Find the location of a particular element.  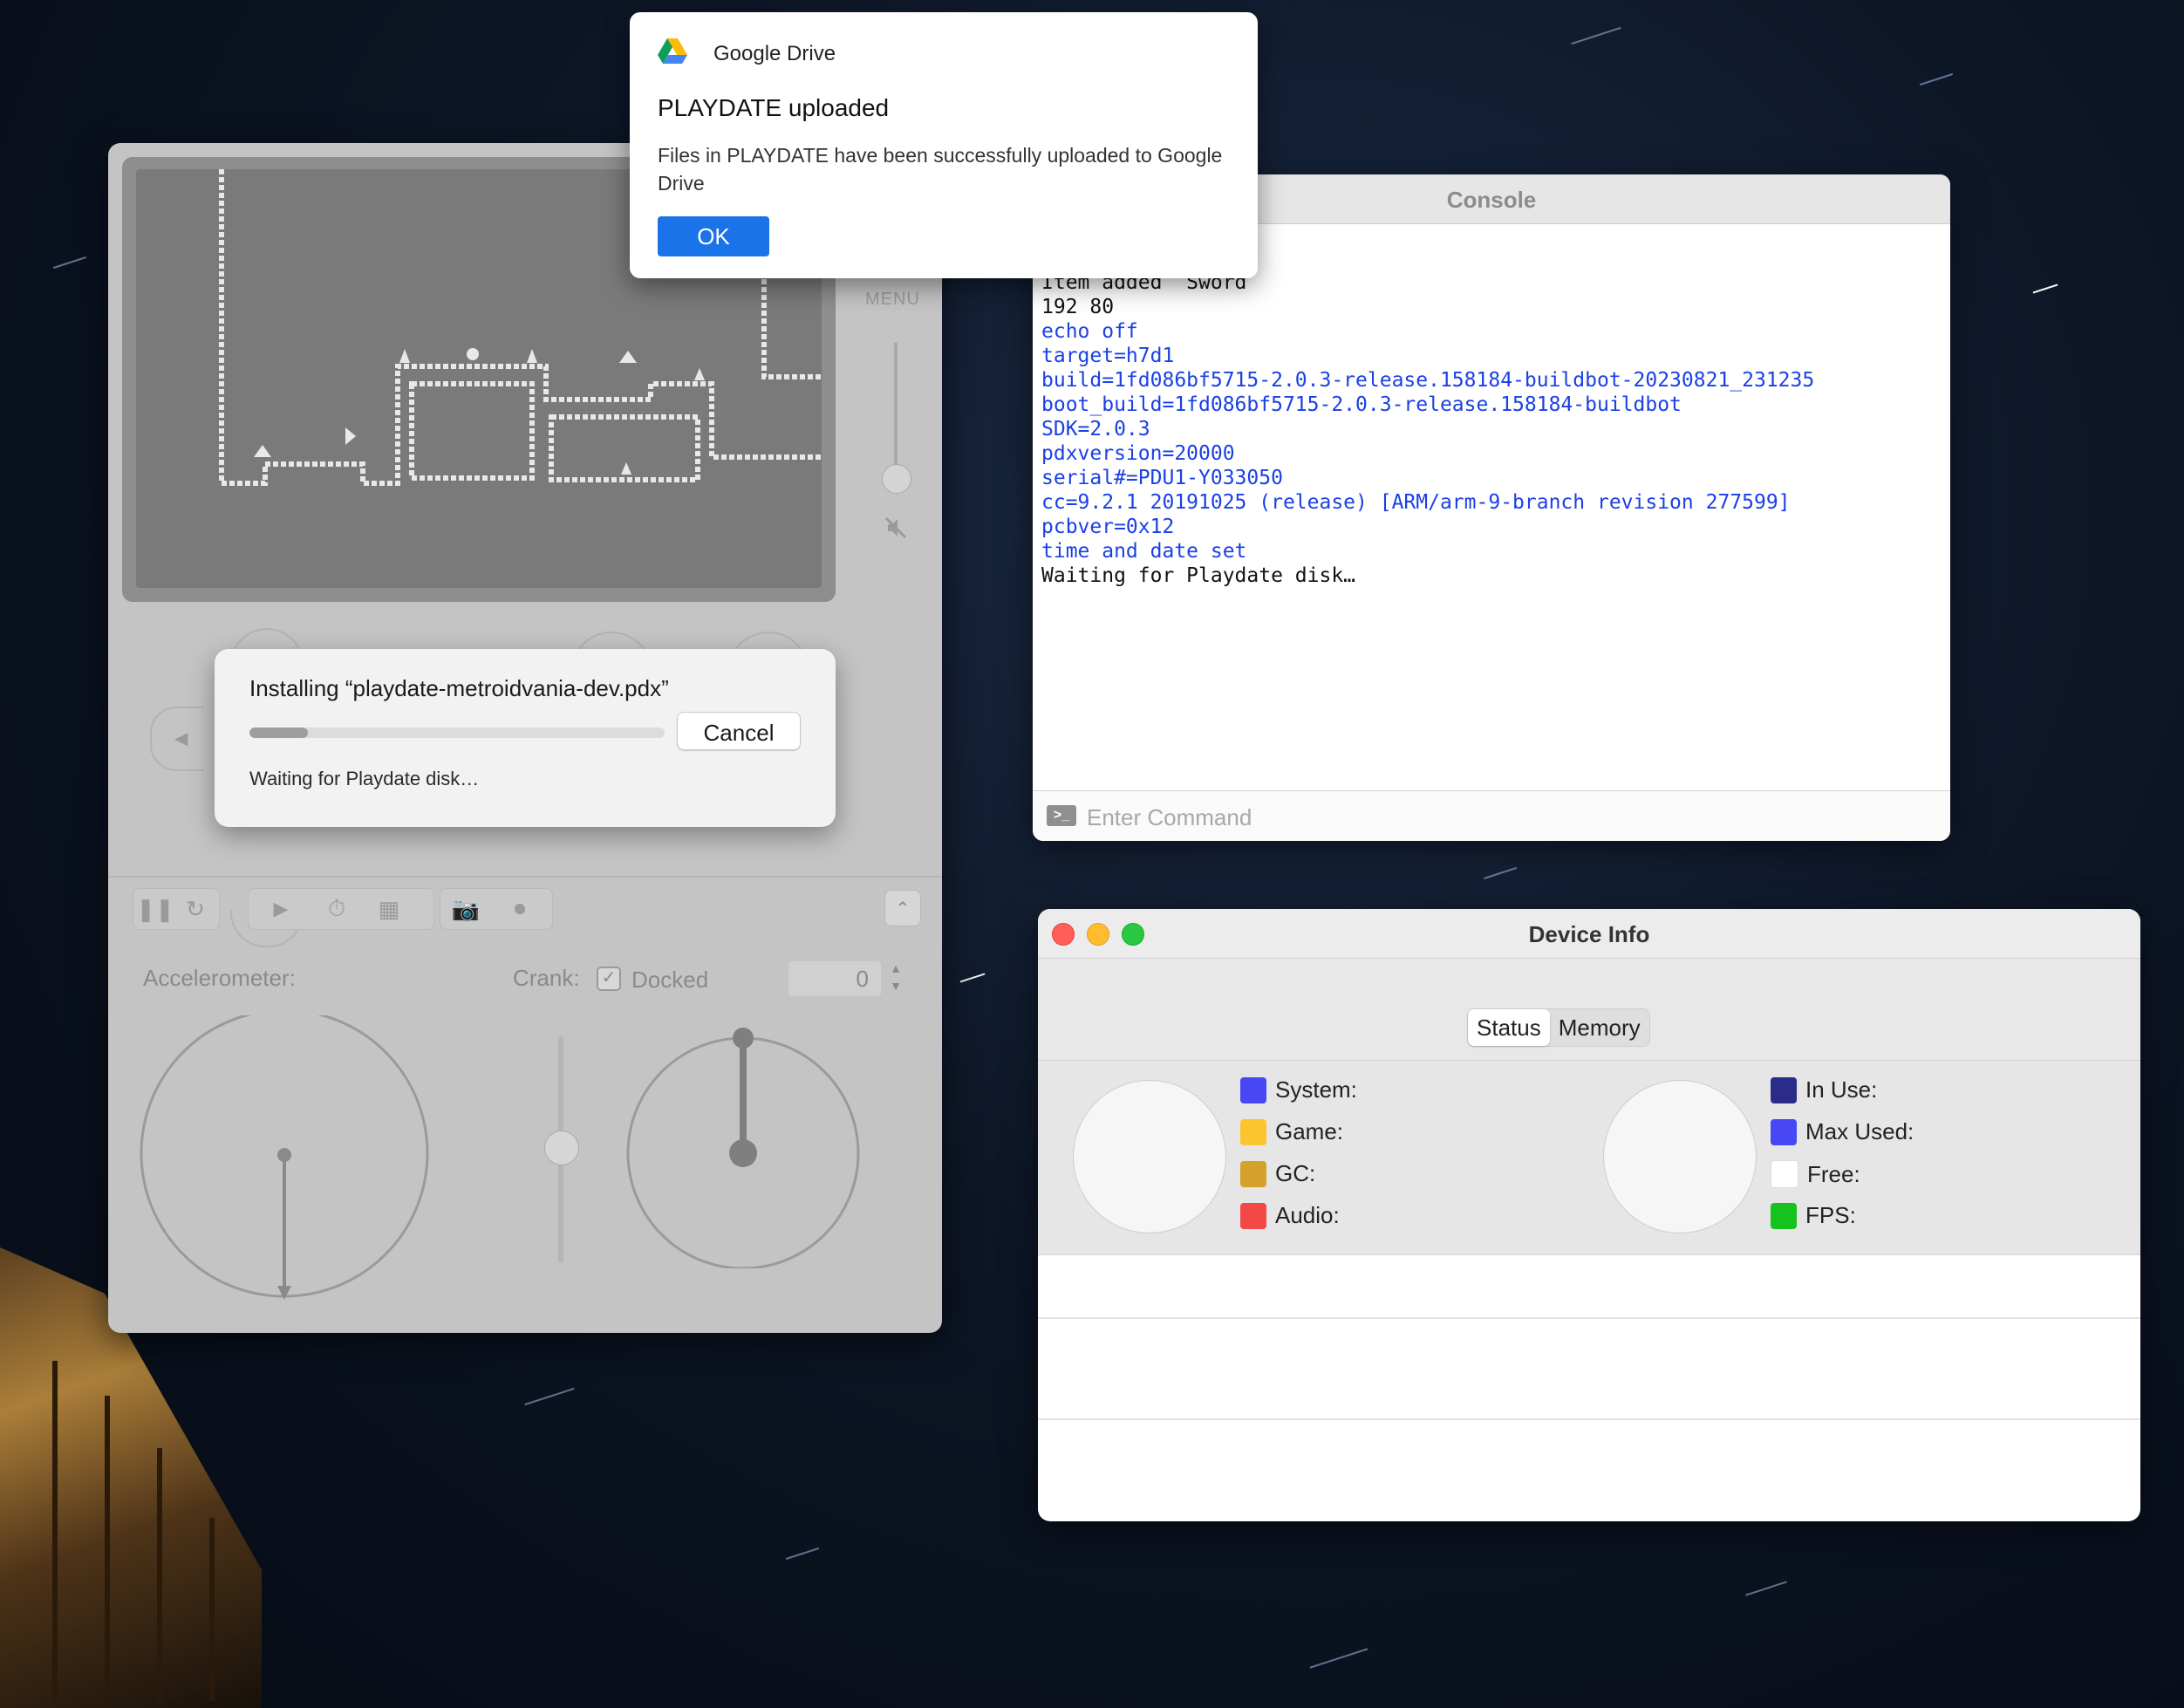

legend-system: System: is located at coordinates (1298, 1089).